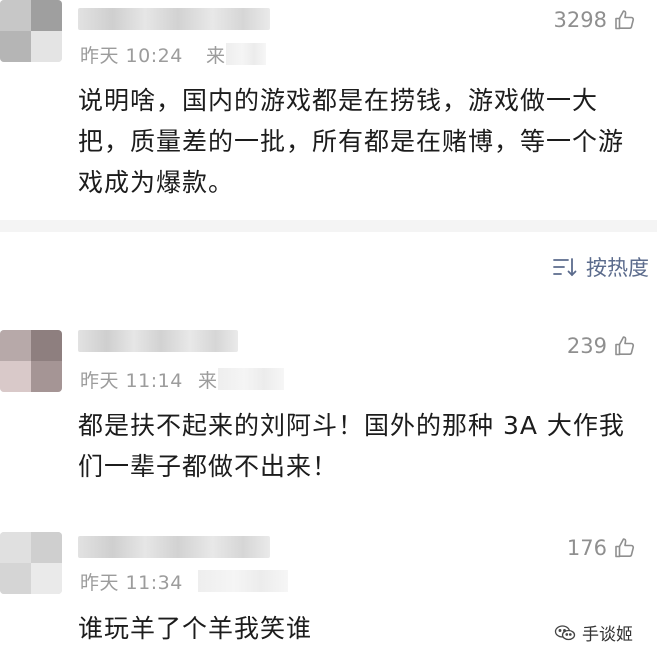  What do you see at coordinates (195, 628) in the screenshot?
I see `comment-text: 谁玩羊了个羊我笑谁` at bounding box center [195, 628].